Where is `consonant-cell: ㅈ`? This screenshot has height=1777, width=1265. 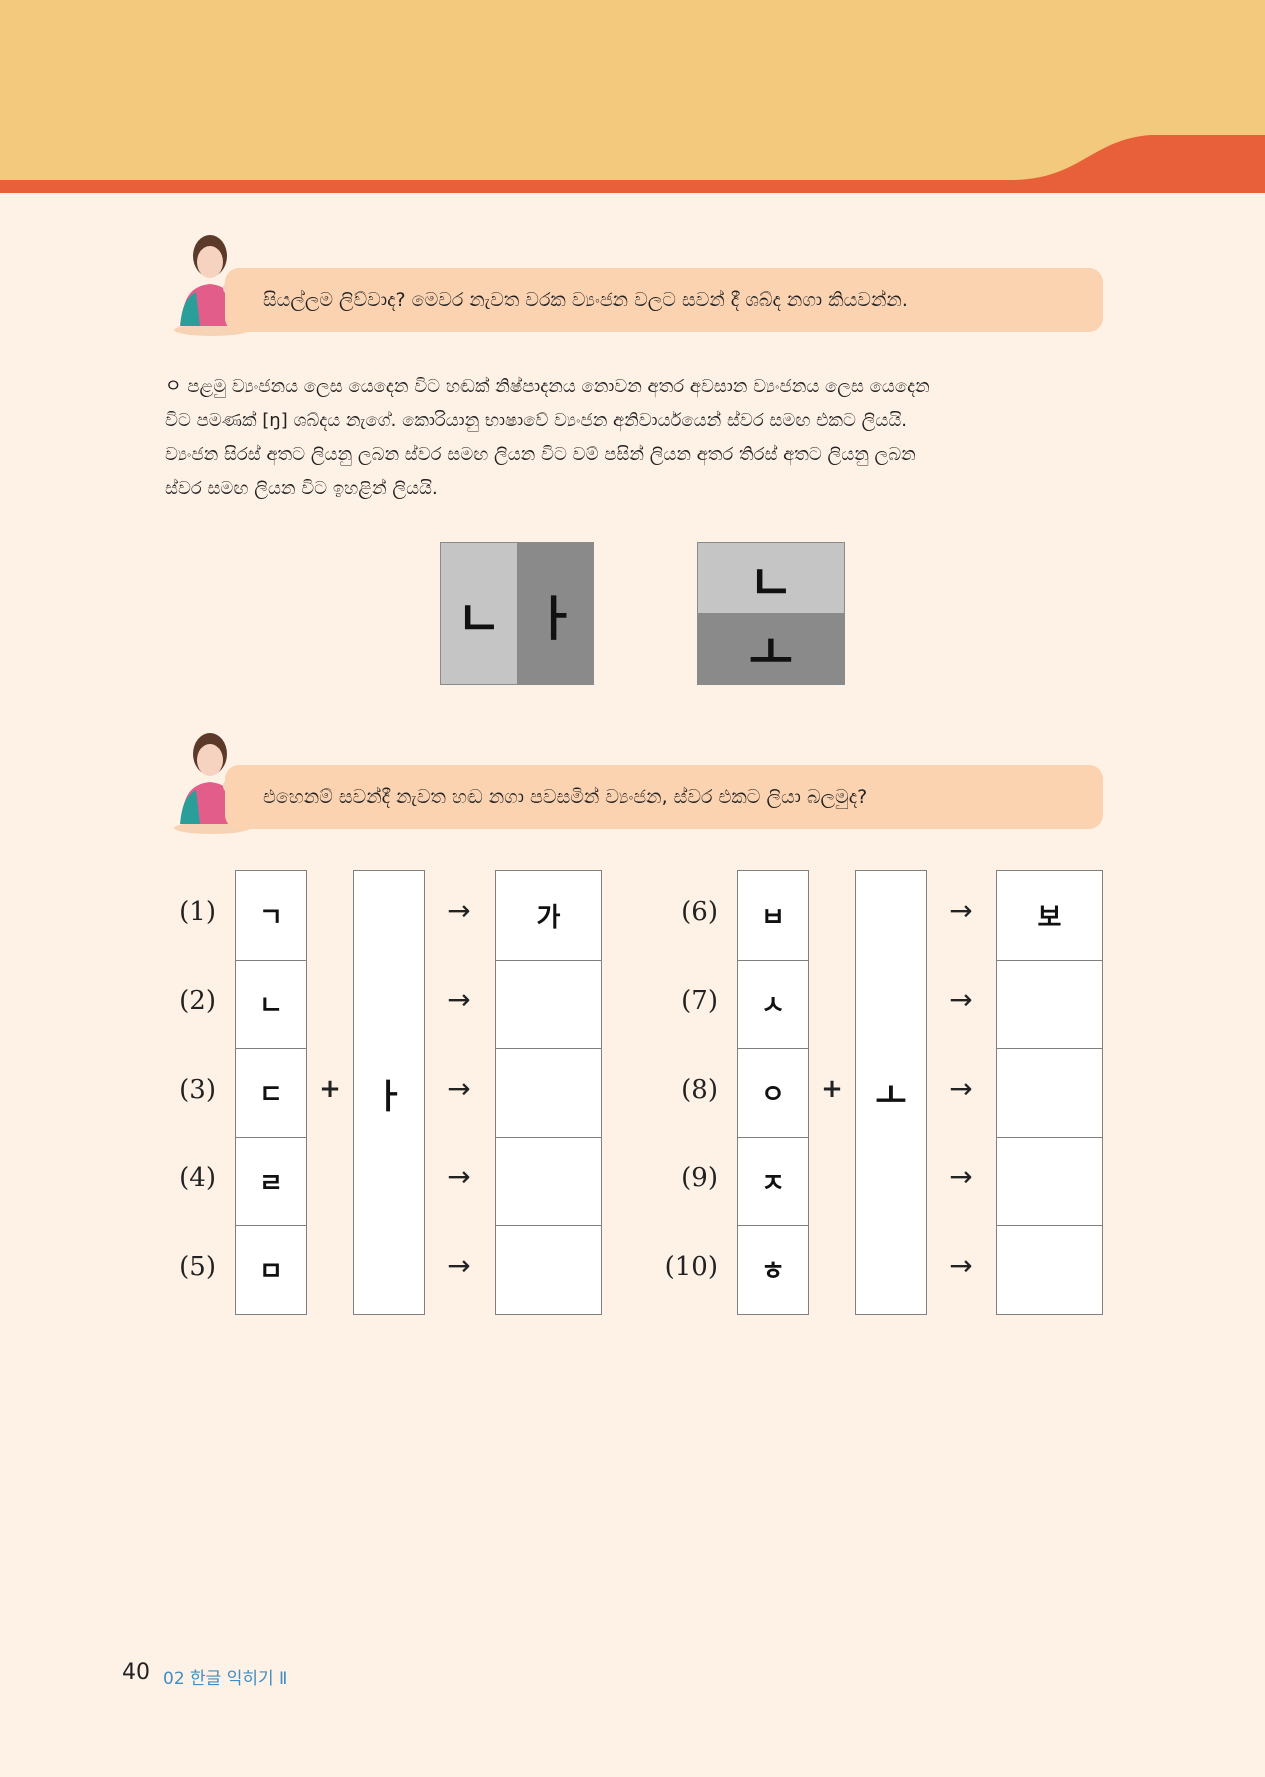 consonant-cell: ㅈ is located at coordinates (773, 1183).